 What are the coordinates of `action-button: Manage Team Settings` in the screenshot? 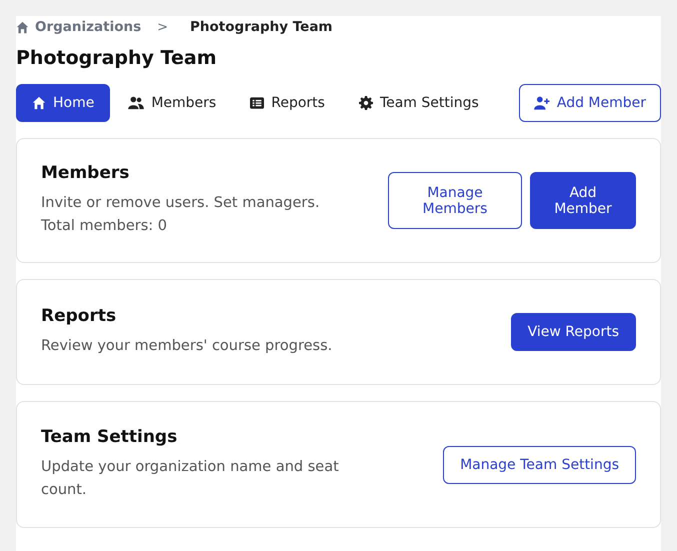 It's located at (539, 465).